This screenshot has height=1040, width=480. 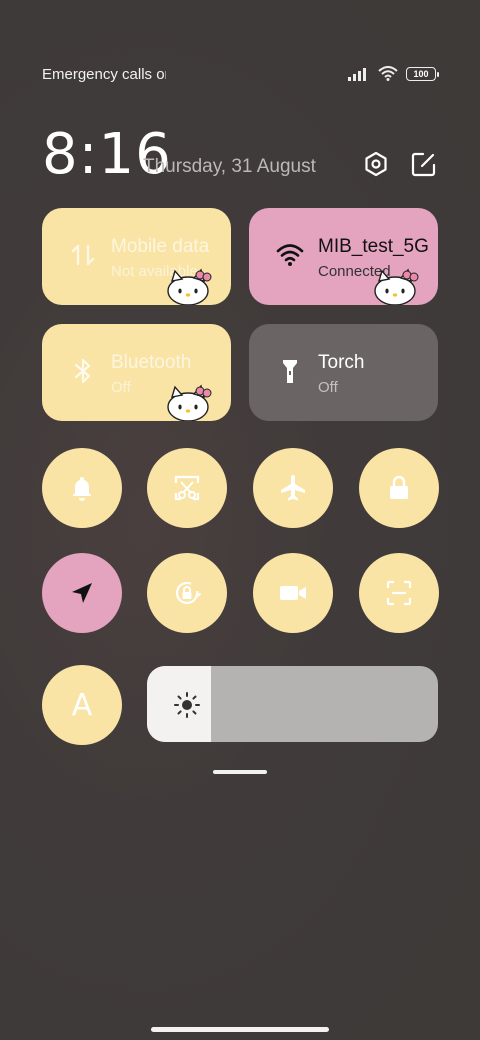 I want to click on drag-handle, so click(x=240, y=772).